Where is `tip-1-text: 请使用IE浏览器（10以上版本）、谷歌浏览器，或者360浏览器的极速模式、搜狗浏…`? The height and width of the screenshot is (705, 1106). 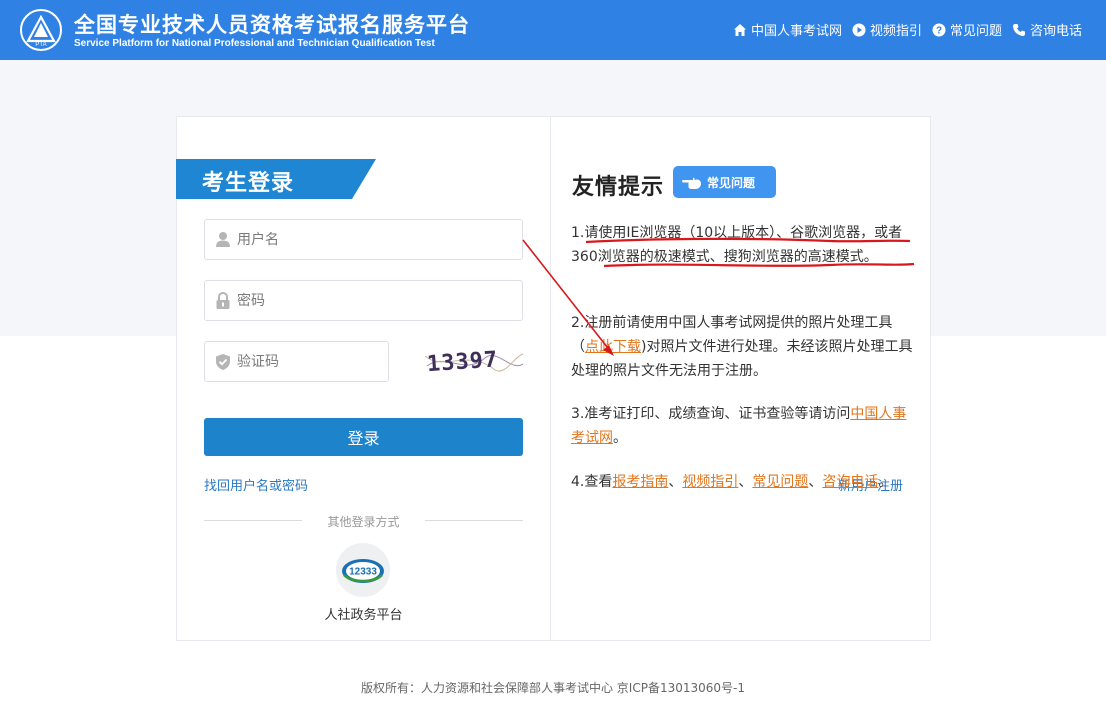 tip-1-text: 请使用IE浏览器（10以上版本）、谷歌浏览器，或者360浏览器的极速模式、搜狗浏… is located at coordinates (737, 245).